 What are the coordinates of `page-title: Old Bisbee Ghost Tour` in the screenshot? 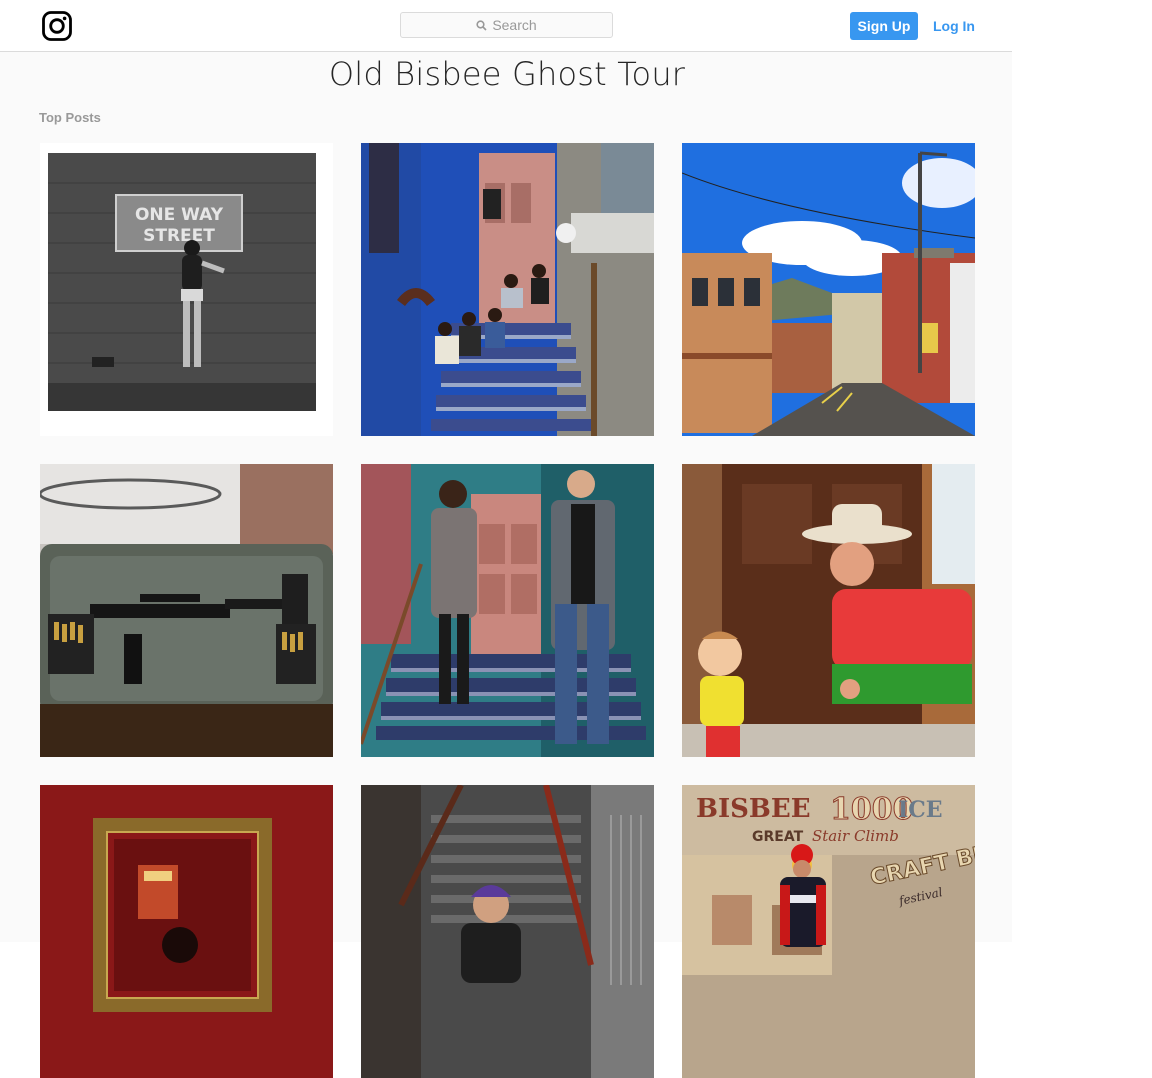 It's located at (507, 74).